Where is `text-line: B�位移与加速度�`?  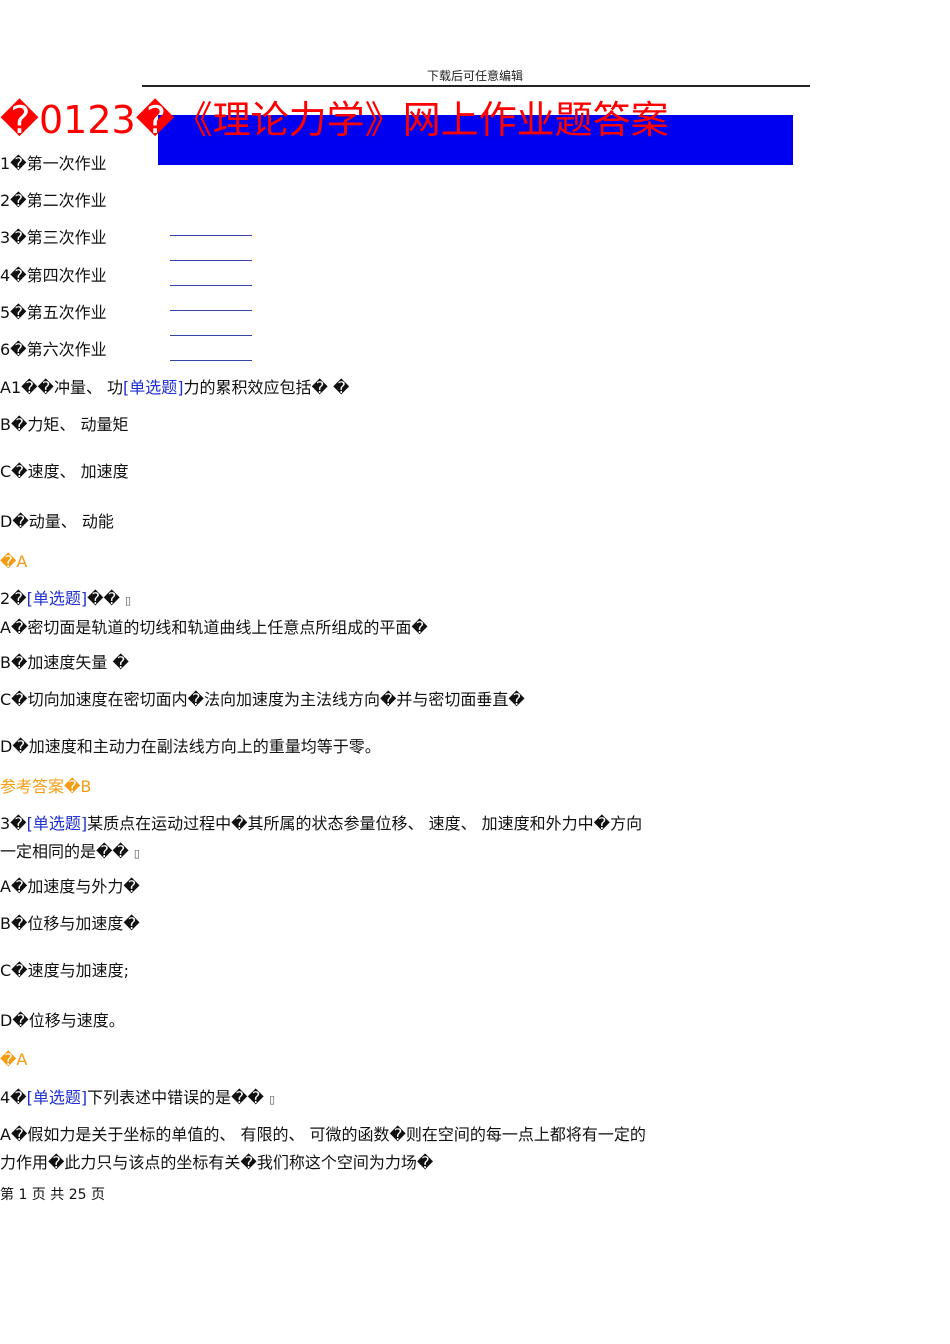
text-line: B�位移与加速度� is located at coordinates (70, 924).